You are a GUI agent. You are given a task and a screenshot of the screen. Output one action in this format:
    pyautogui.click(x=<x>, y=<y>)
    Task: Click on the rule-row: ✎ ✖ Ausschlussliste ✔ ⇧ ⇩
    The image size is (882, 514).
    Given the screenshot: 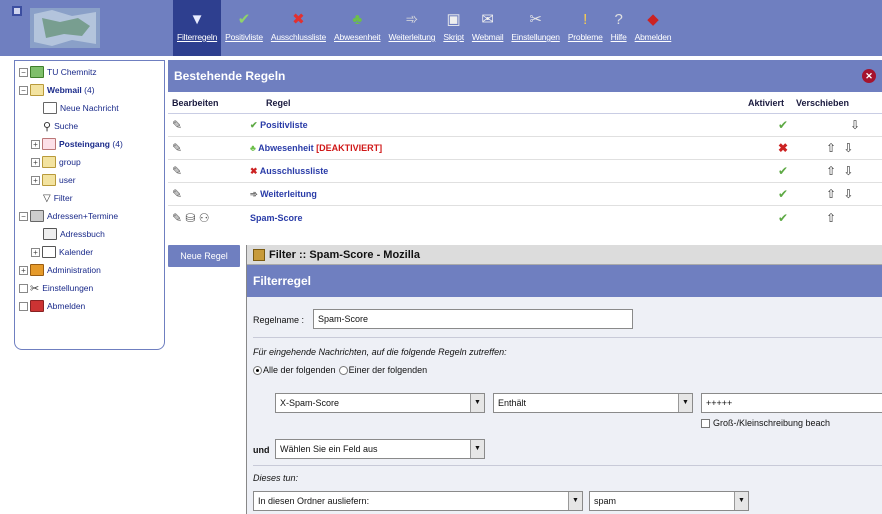 What is the action you would take?
    pyautogui.click(x=525, y=171)
    